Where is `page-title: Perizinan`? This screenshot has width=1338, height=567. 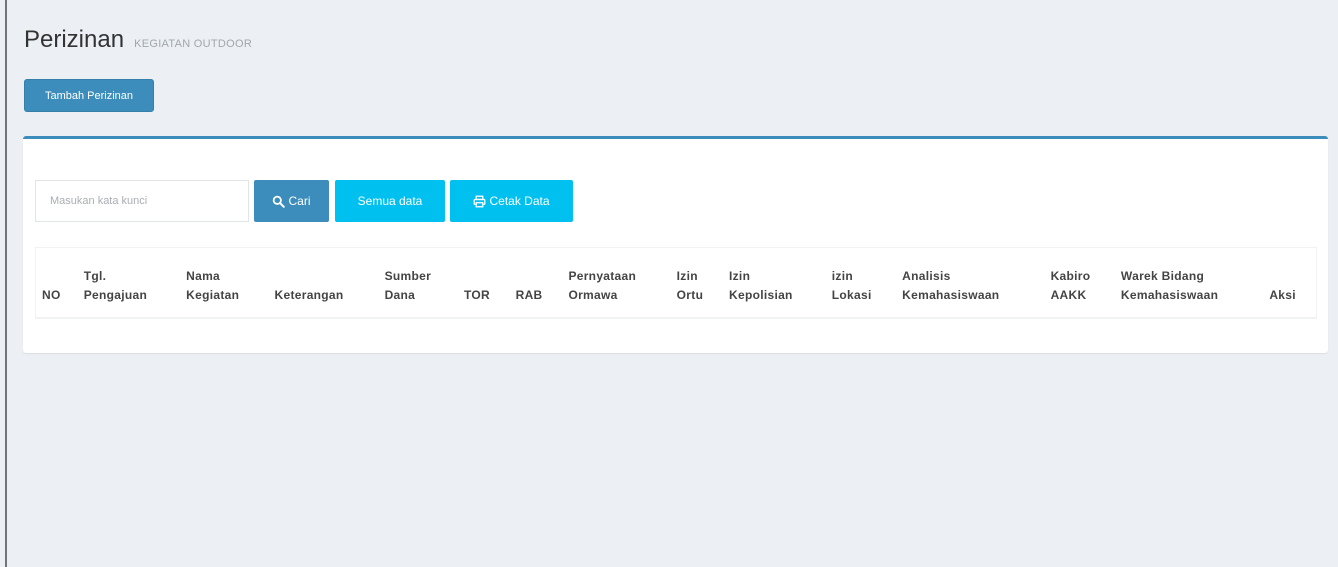
page-title: Perizinan is located at coordinates (74, 39).